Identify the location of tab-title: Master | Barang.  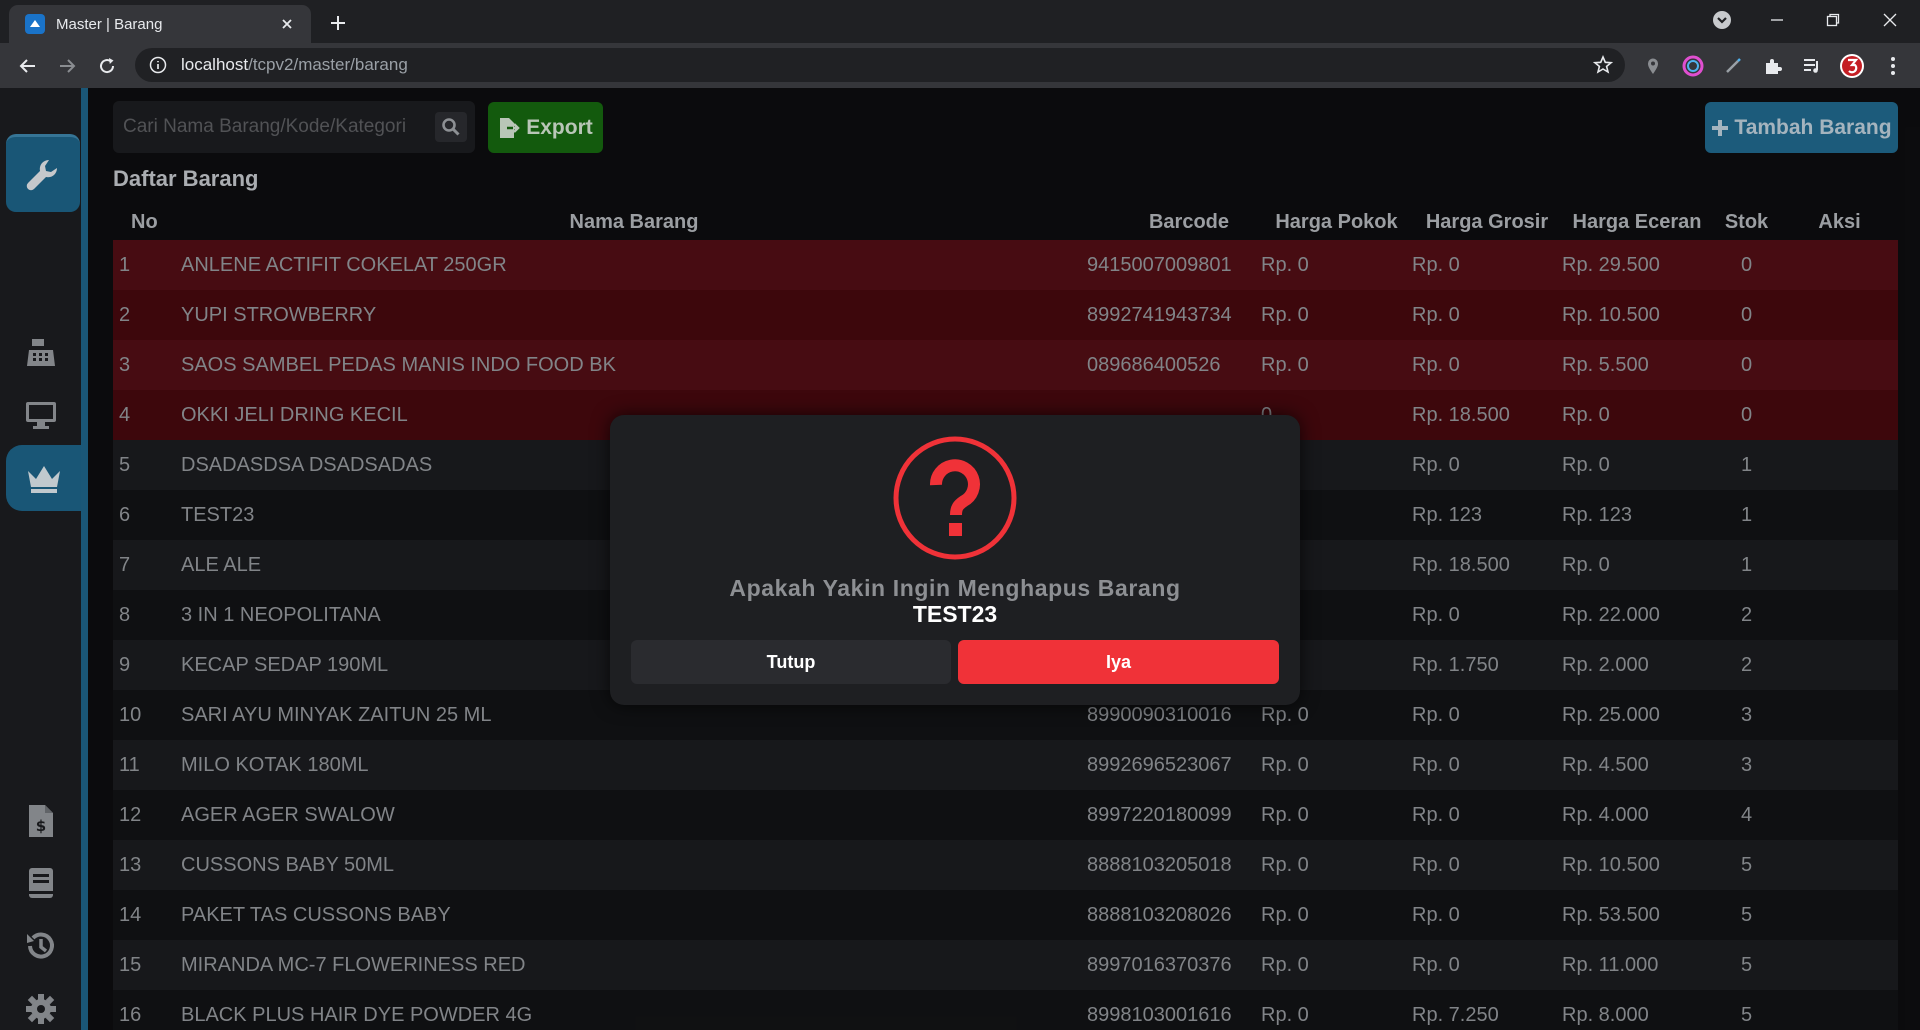
(109, 24).